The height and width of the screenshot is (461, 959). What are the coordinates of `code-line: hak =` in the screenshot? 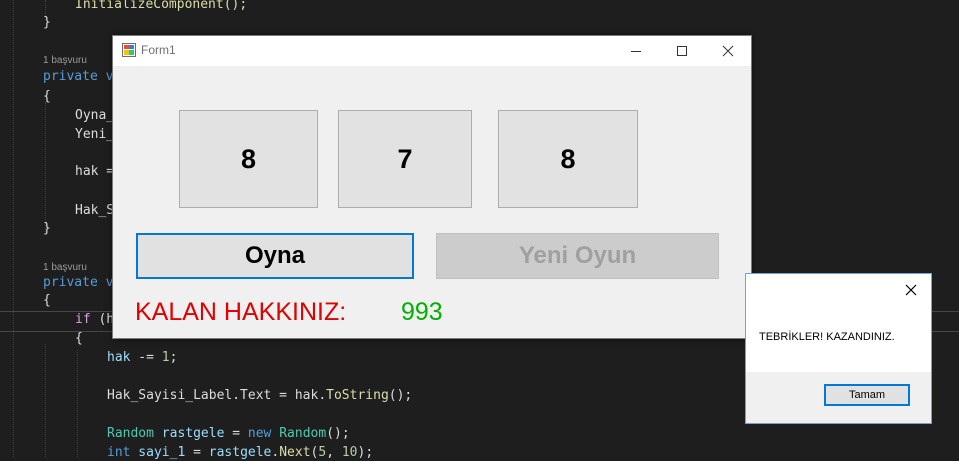 It's located at (95, 171).